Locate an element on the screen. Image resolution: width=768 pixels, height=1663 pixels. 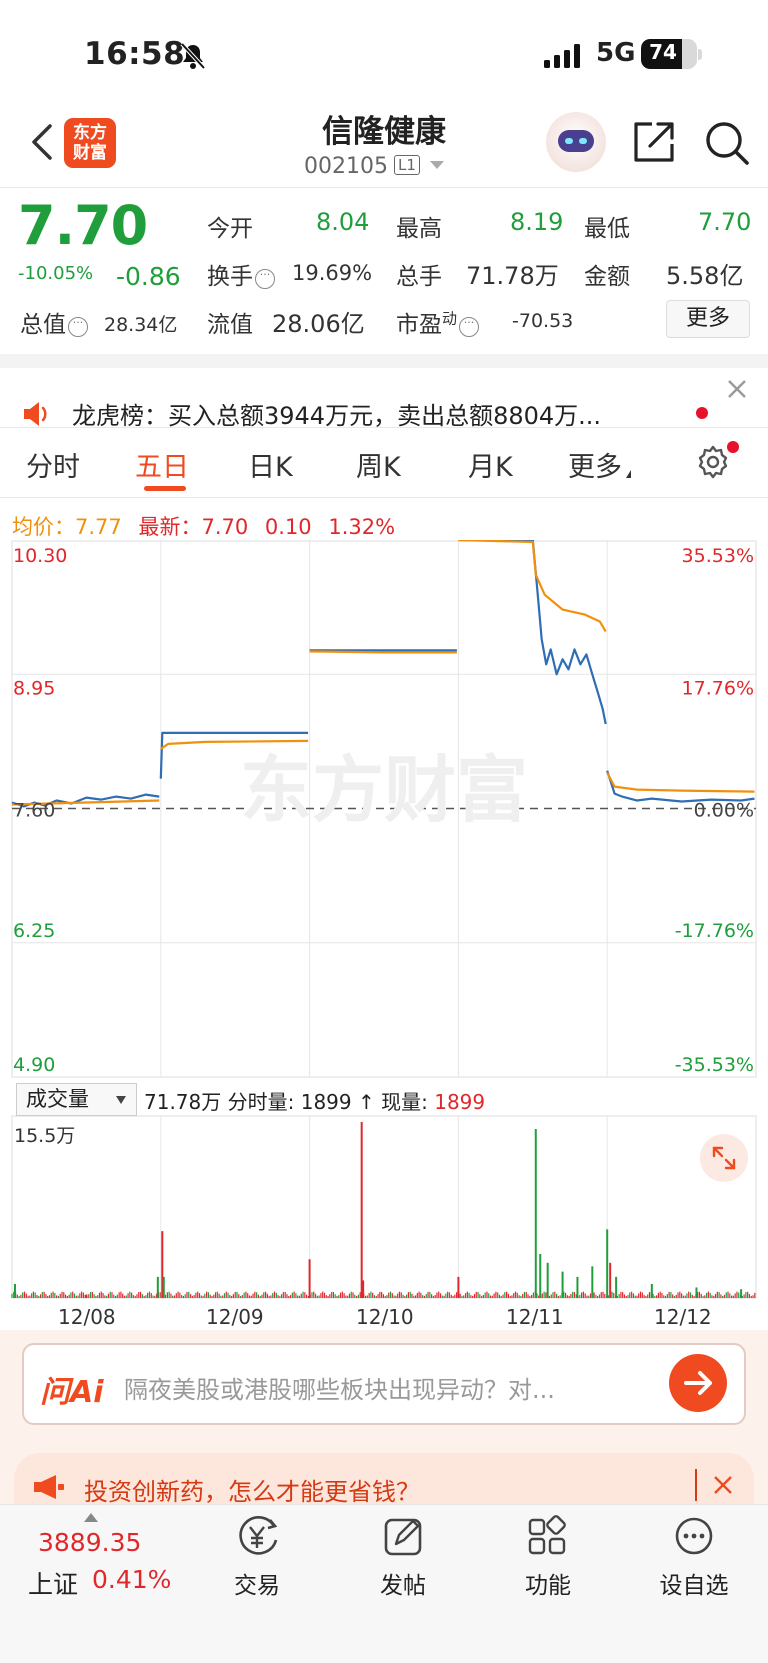
avg-price-label: 均价： is located at coordinates (43, 527).